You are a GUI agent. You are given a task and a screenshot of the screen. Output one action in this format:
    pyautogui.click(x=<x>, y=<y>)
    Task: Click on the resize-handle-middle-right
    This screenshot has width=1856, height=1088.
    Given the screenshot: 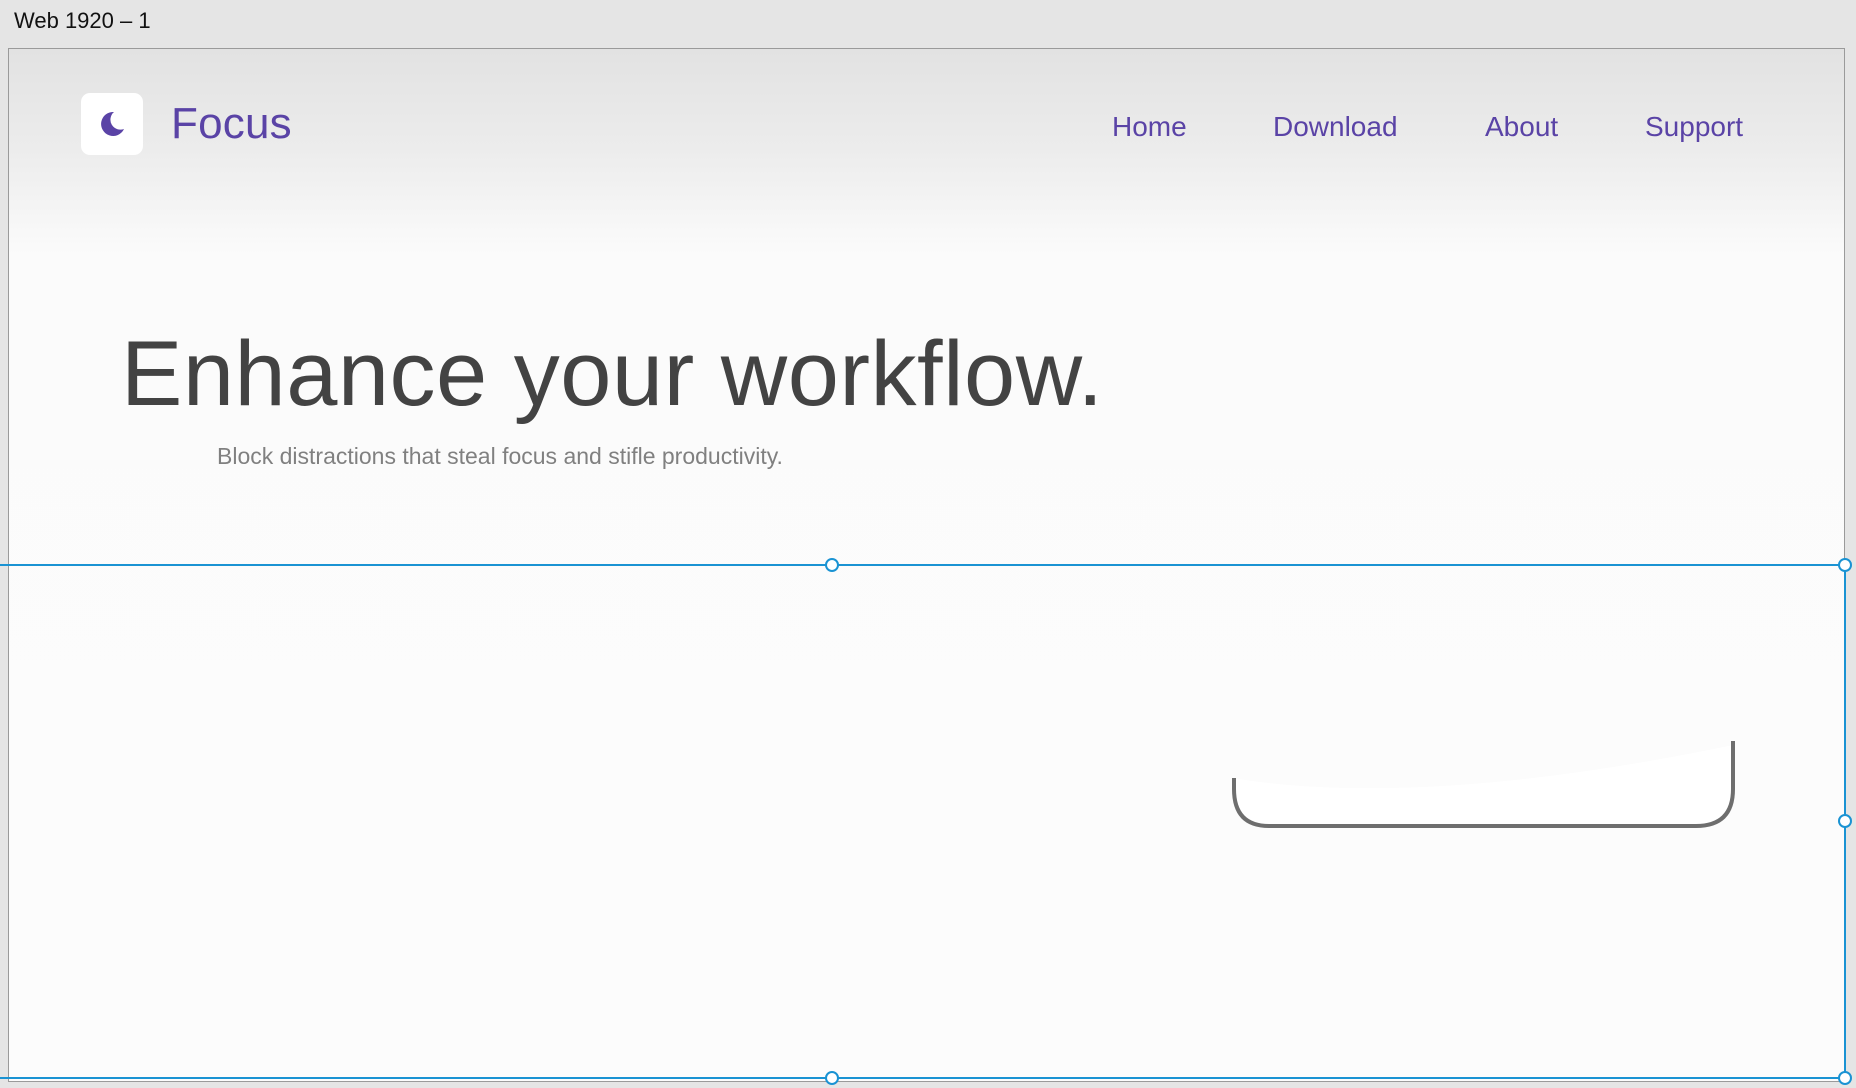 What is the action you would take?
    pyautogui.click(x=1845, y=821)
    